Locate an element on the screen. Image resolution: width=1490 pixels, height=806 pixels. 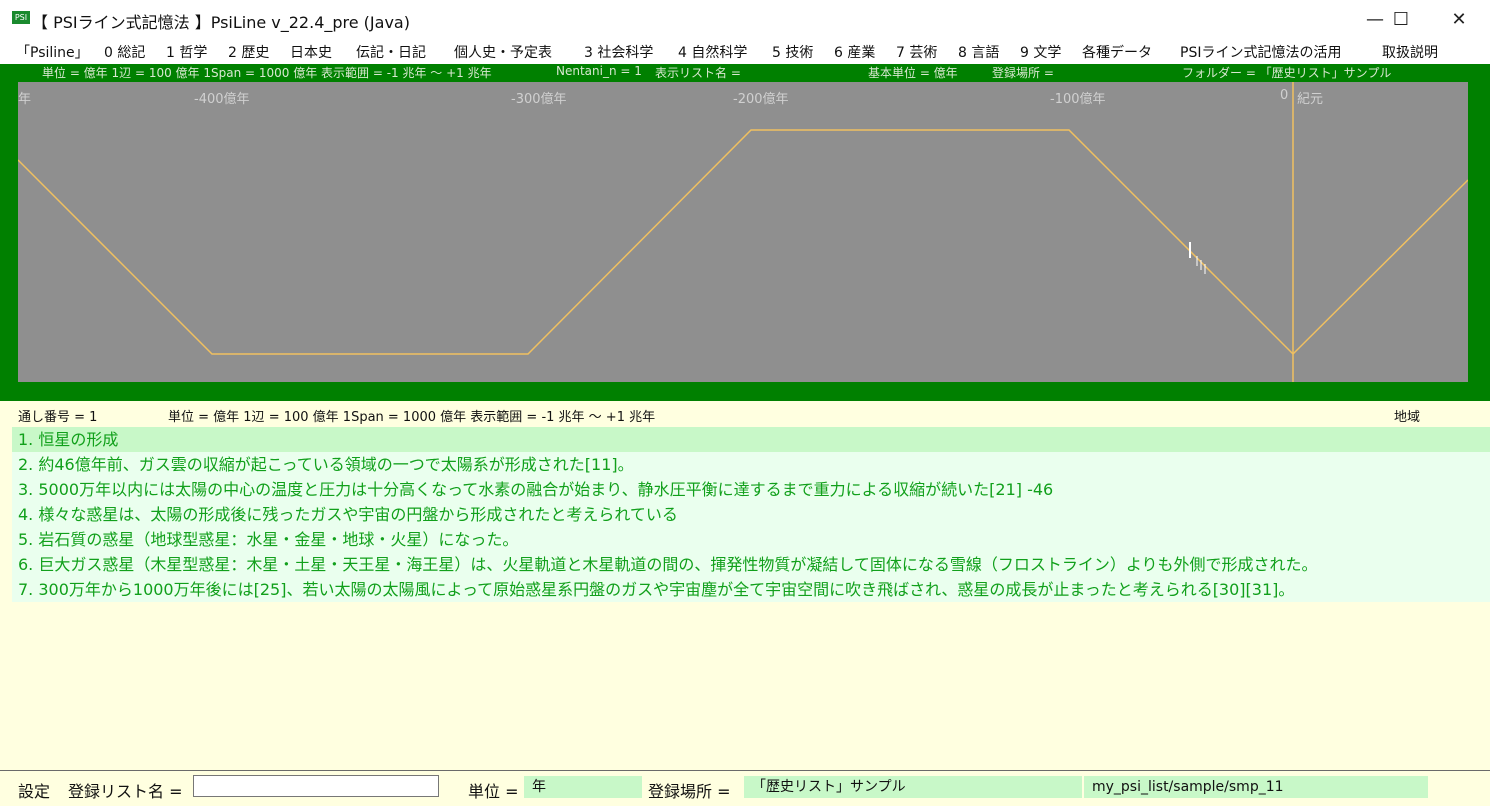
menu-language: 8 言語 is located at coordinates (978, 52).